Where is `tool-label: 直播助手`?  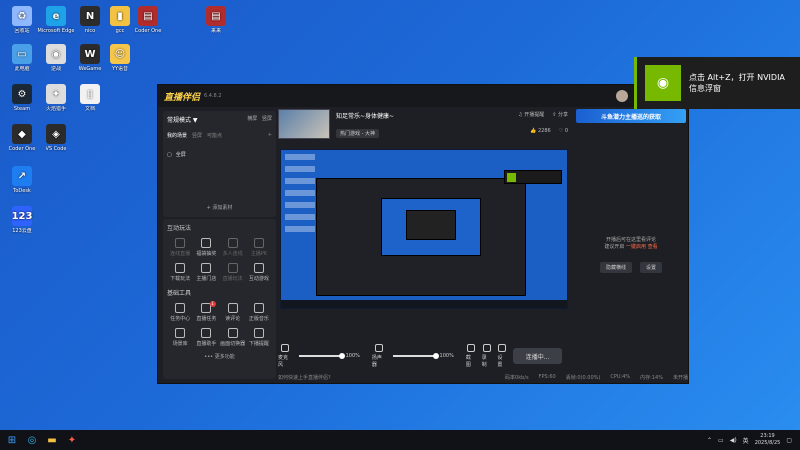
tool-label: 直播助手 is located at coordinates (206, 344).